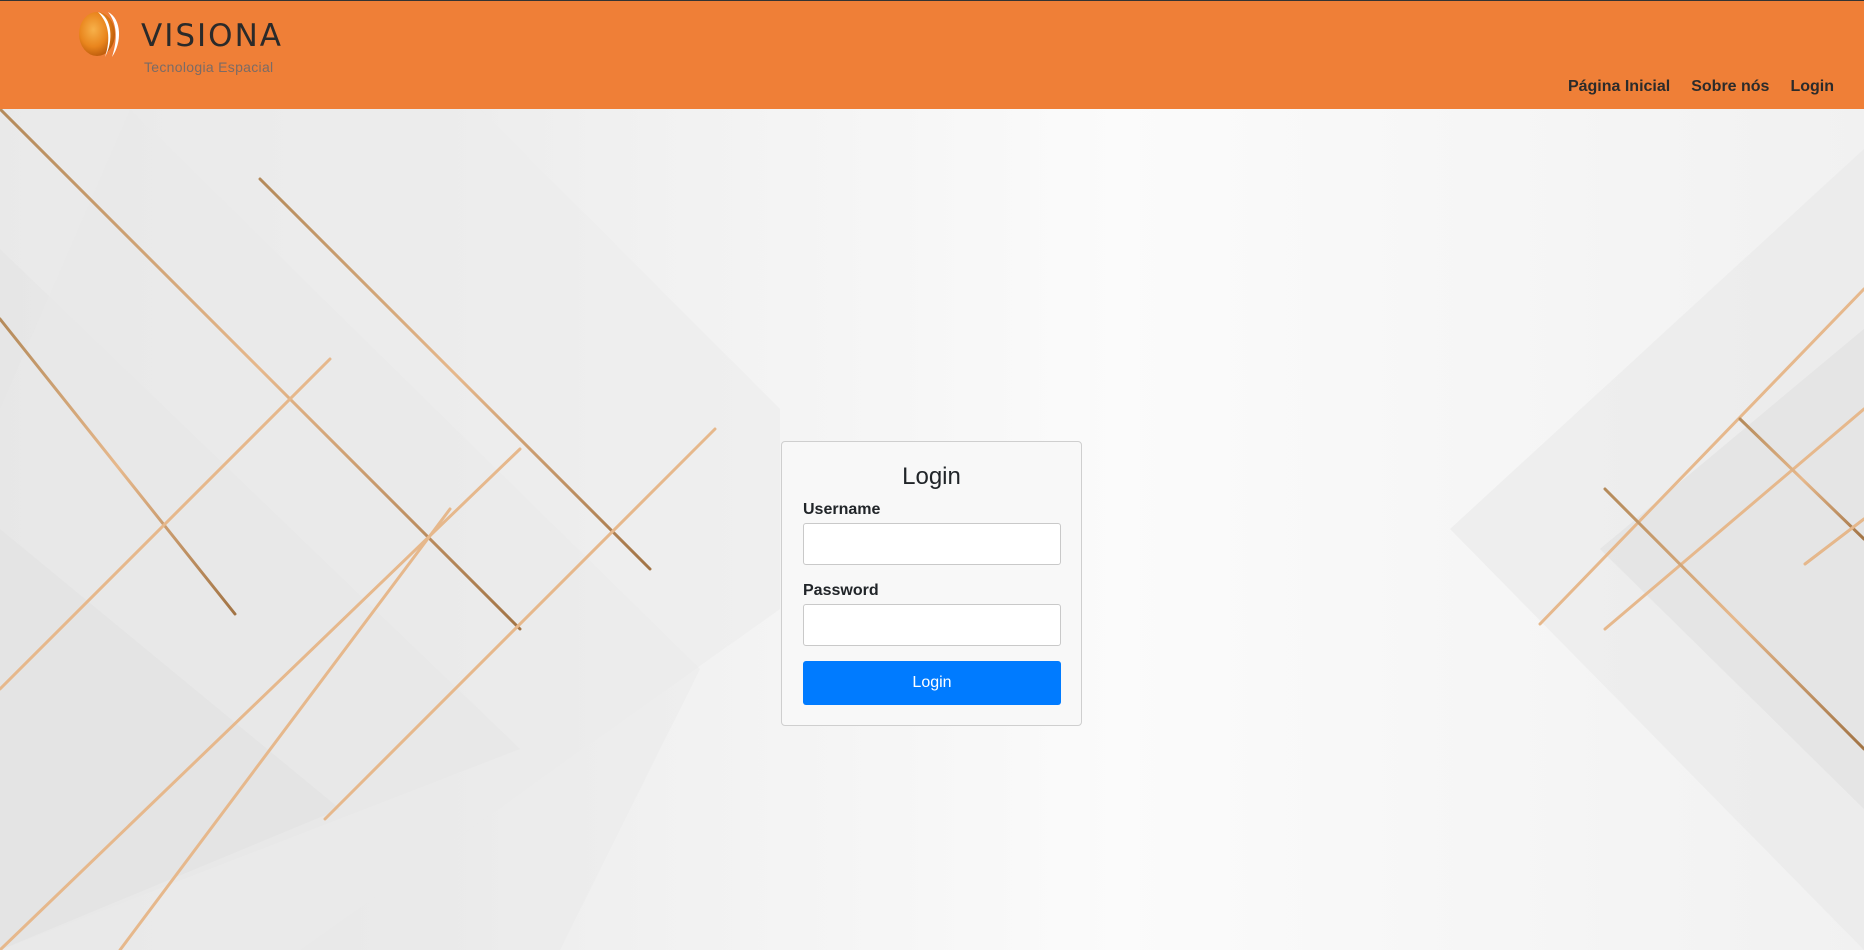 This screenshot has width=1864, height=950. Describe the element at coordinates (99, 34) in the screenshot. I see `visiona-logo-mark-icon` at that location.